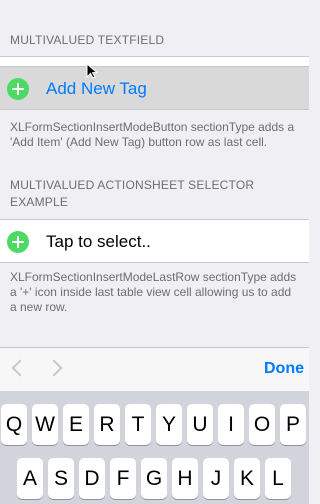  Describe the element at coordinates (231, 424) in the screenshot. I see `key-i: I` at that location.